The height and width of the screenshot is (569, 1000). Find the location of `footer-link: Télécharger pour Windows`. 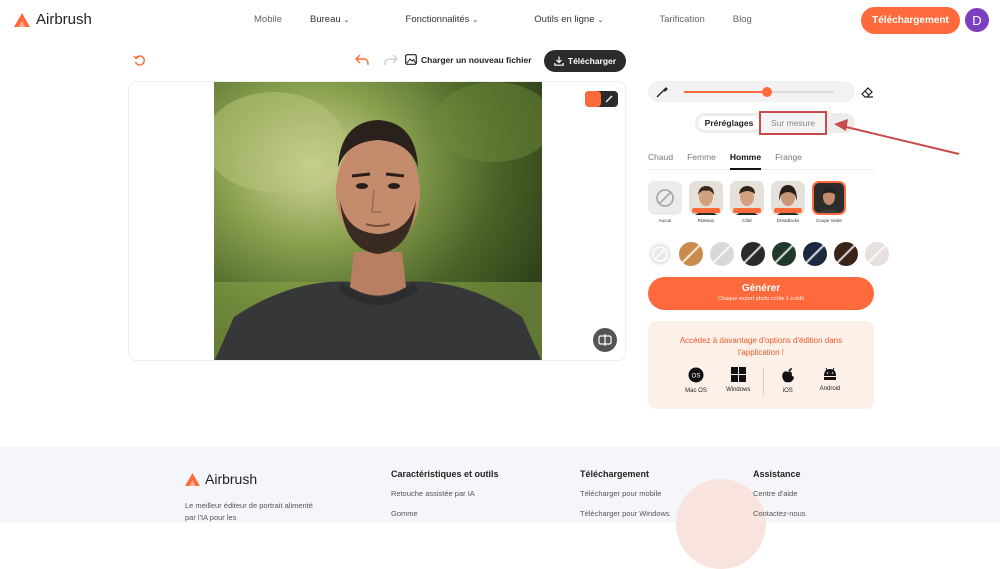

footer-link: Télécharger pour Windows is located at coordinates (625, 513).